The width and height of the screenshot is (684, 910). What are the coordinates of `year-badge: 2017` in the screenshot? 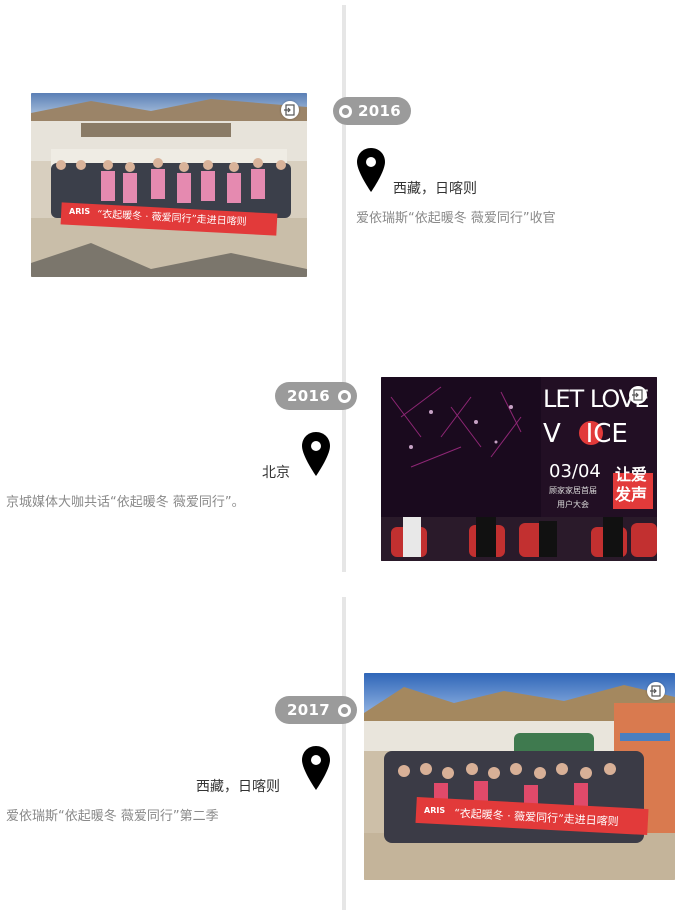 It's located at (316, 710).